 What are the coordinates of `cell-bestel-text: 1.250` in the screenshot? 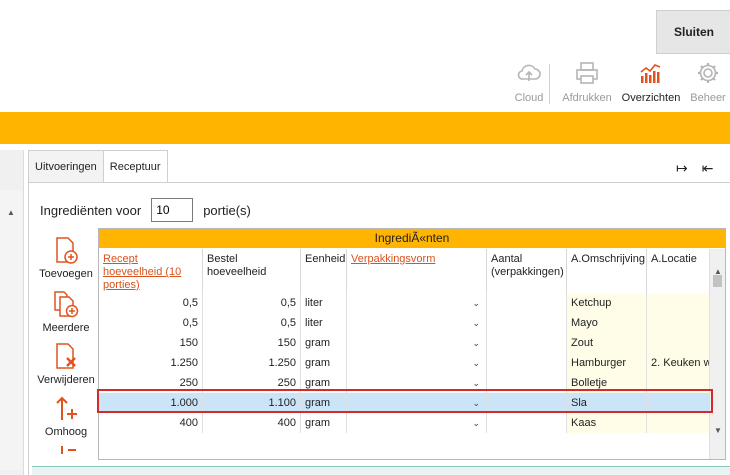 It's located at (282, 363).